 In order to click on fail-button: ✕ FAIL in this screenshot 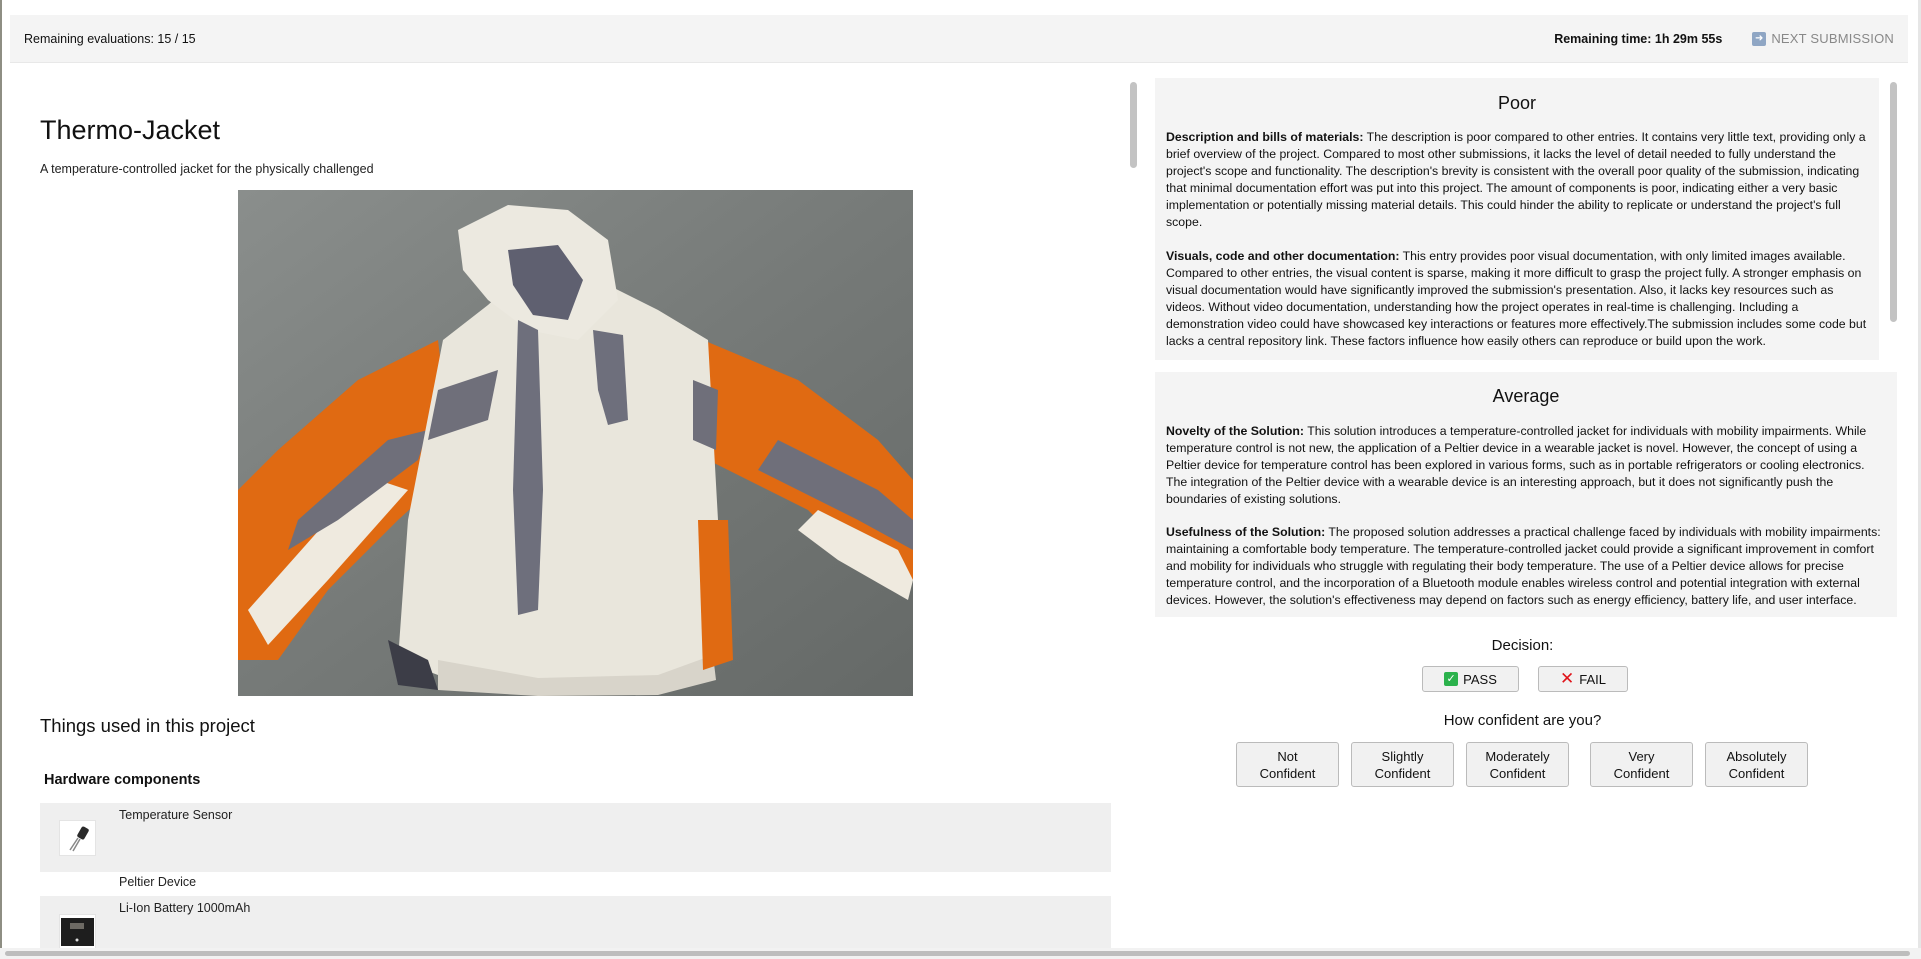, I will do `click(1583, 679)`.